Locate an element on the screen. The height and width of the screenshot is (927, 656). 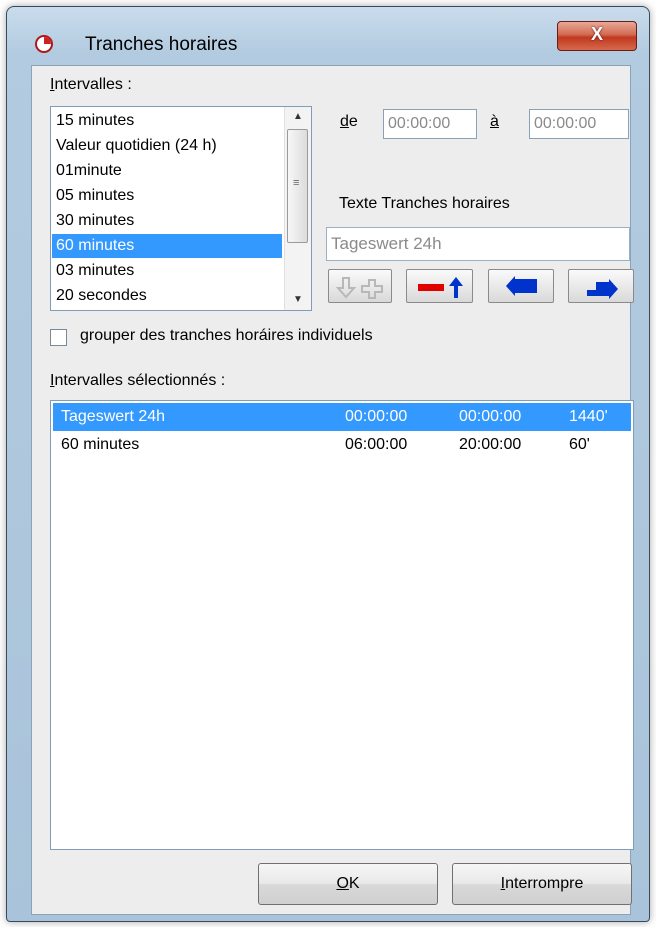
close-button: X is located at coordinates (597, 36).